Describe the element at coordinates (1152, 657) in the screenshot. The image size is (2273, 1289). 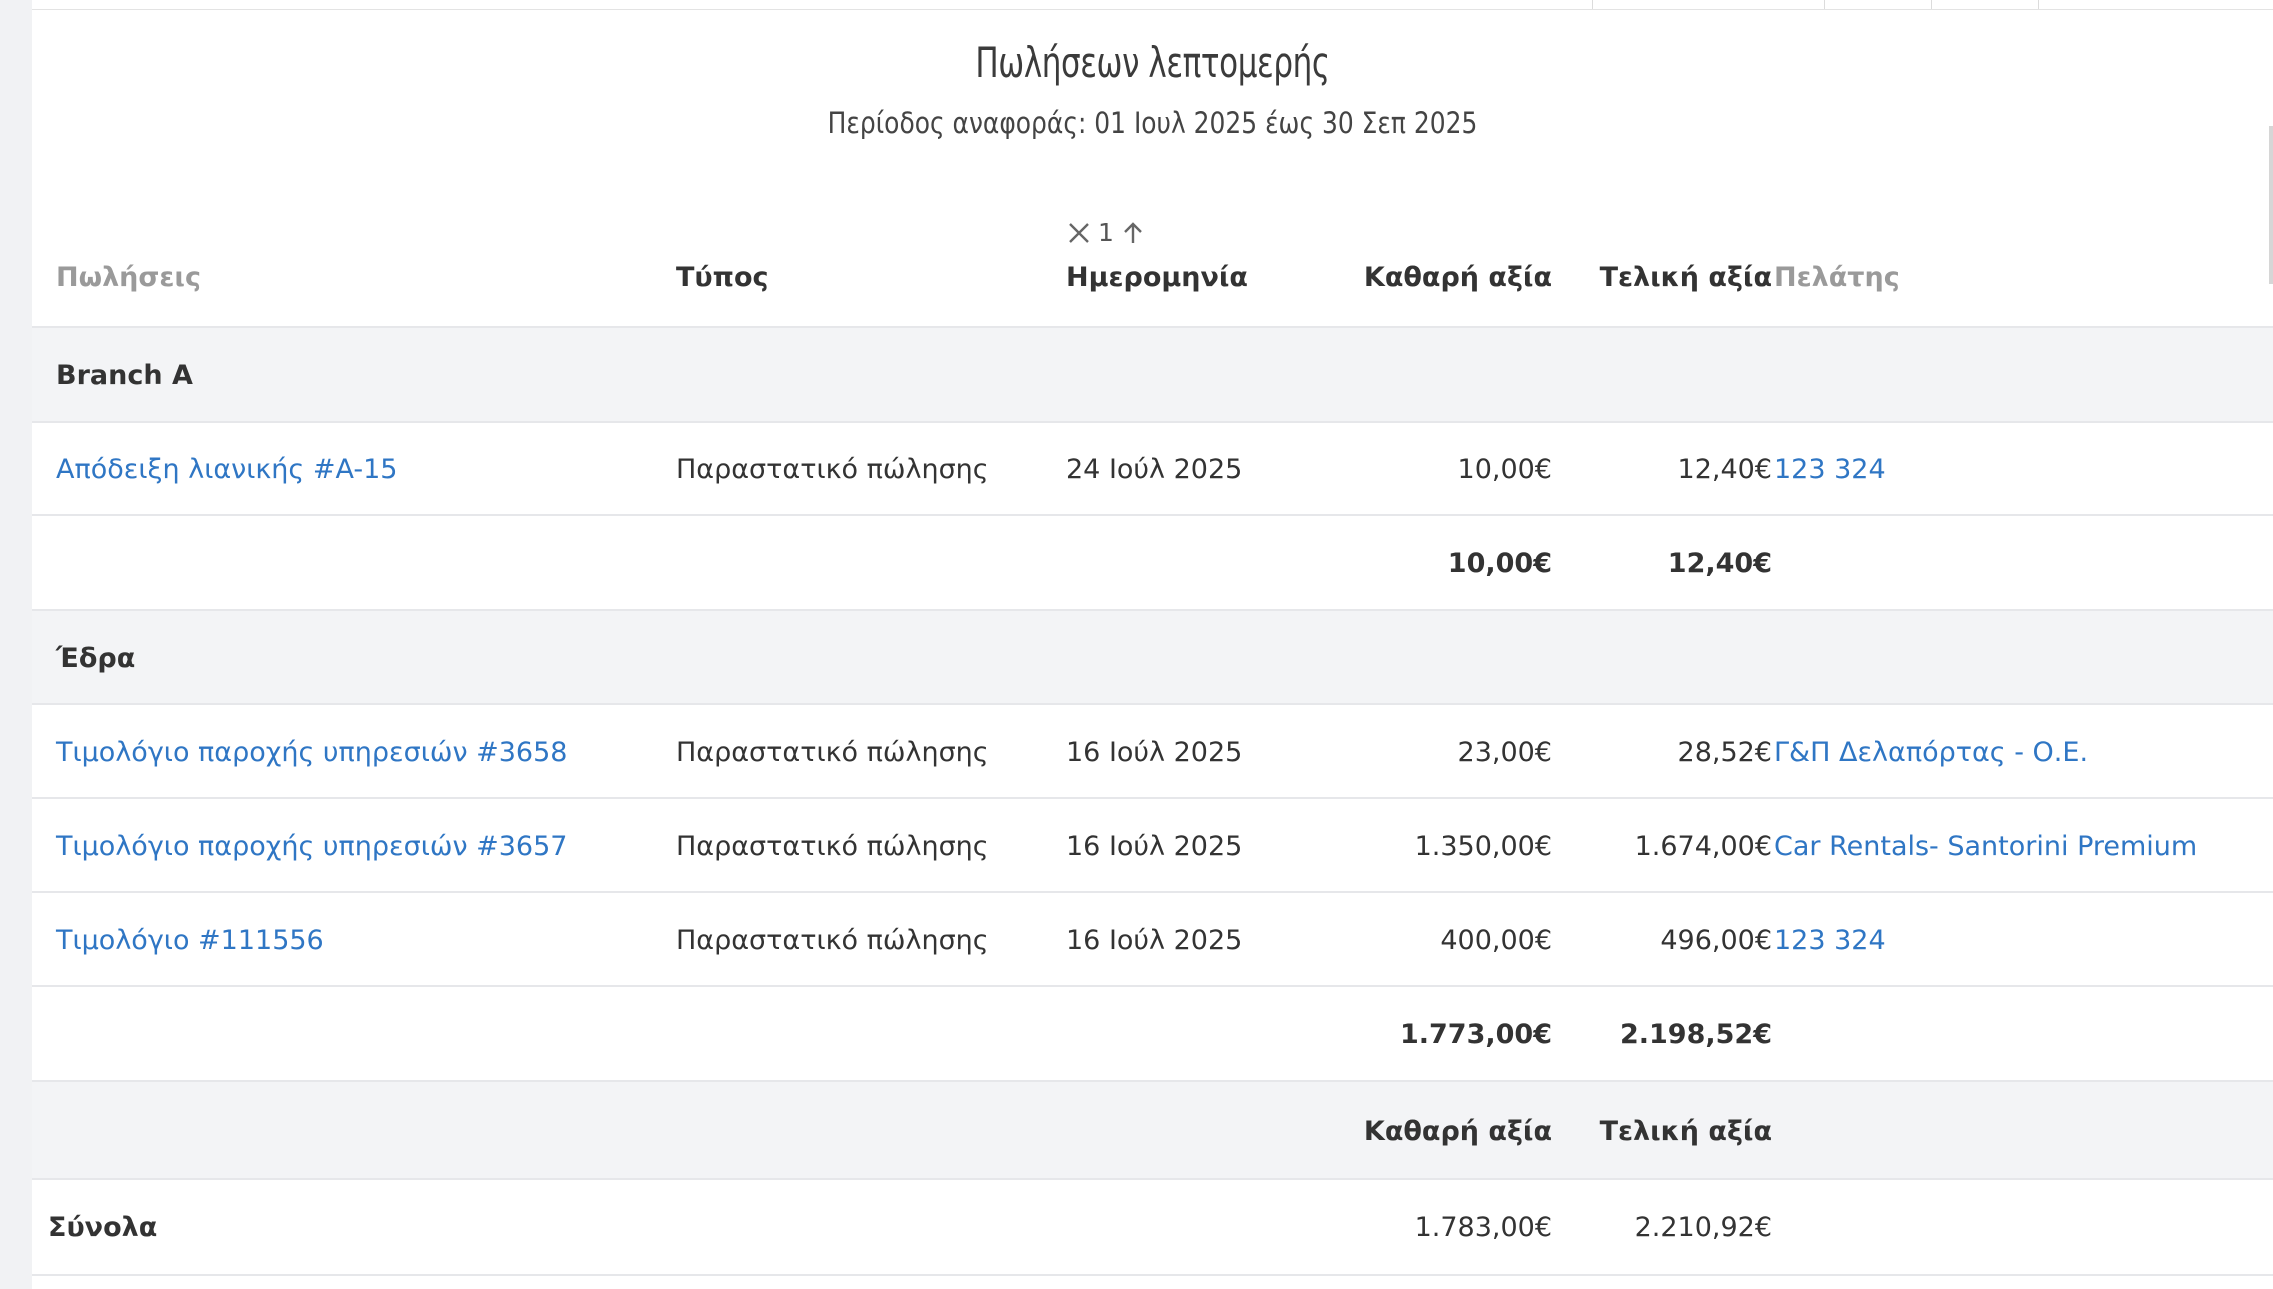
I see `group-header-row: Έδρα` at that location.